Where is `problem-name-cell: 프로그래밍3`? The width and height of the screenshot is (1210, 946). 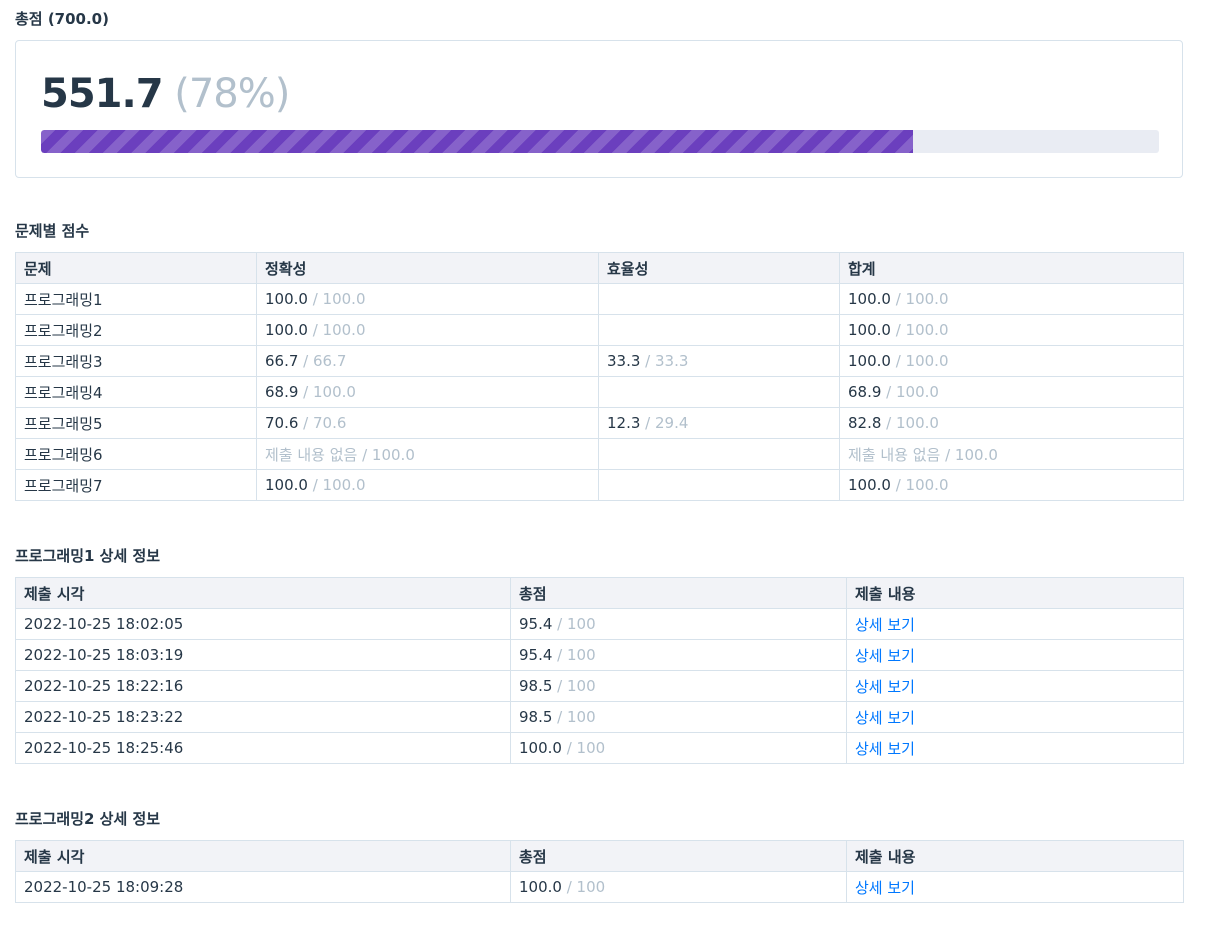 problem-name-cell: 프로그래밍3 is located at coordinates (136, 361).